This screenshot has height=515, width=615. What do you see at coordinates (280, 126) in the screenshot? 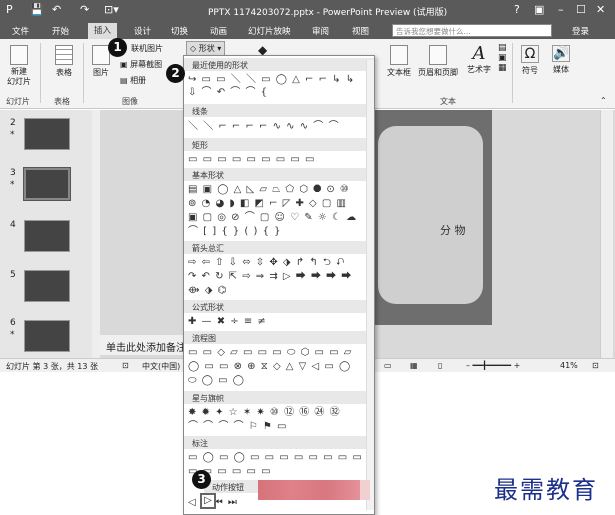
I see `shape-row: ＼ ＼ ⌐ ⌐ ⌐ ⌐ ∿ ∿ ∿ ⌒ ⌒` at bounding box center [280, 126].